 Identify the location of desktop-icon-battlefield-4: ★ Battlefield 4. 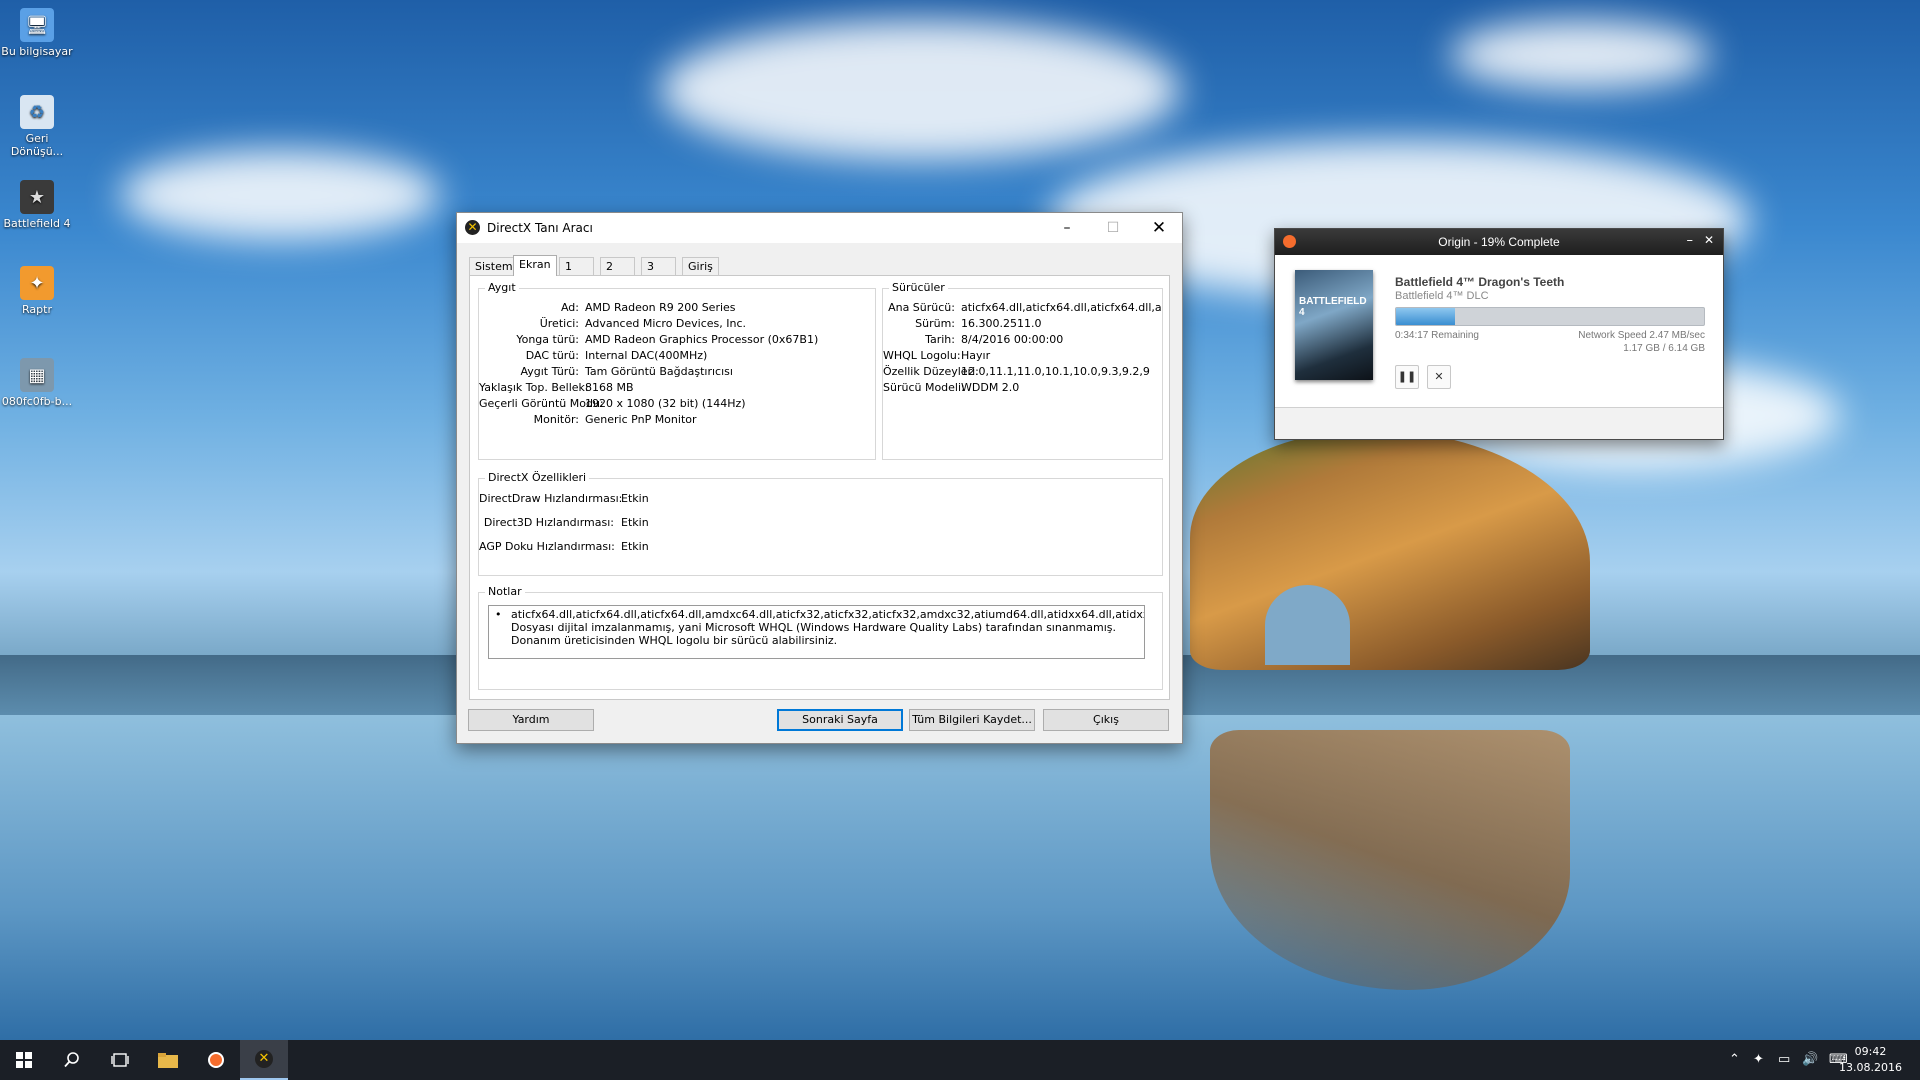
(37, 205).